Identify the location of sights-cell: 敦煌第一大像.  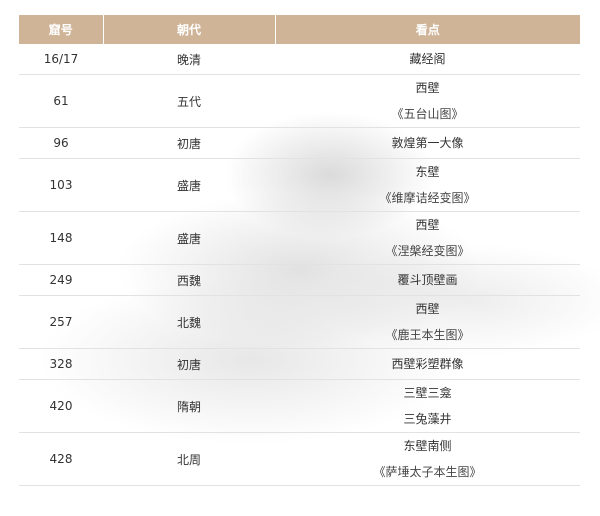
(427, 143).